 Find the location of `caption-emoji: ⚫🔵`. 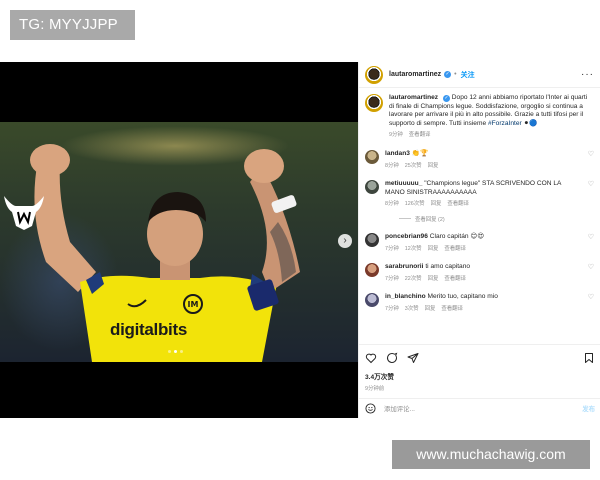

caption-emoji: ⚫🔵 is located at coordinates (530, 123).